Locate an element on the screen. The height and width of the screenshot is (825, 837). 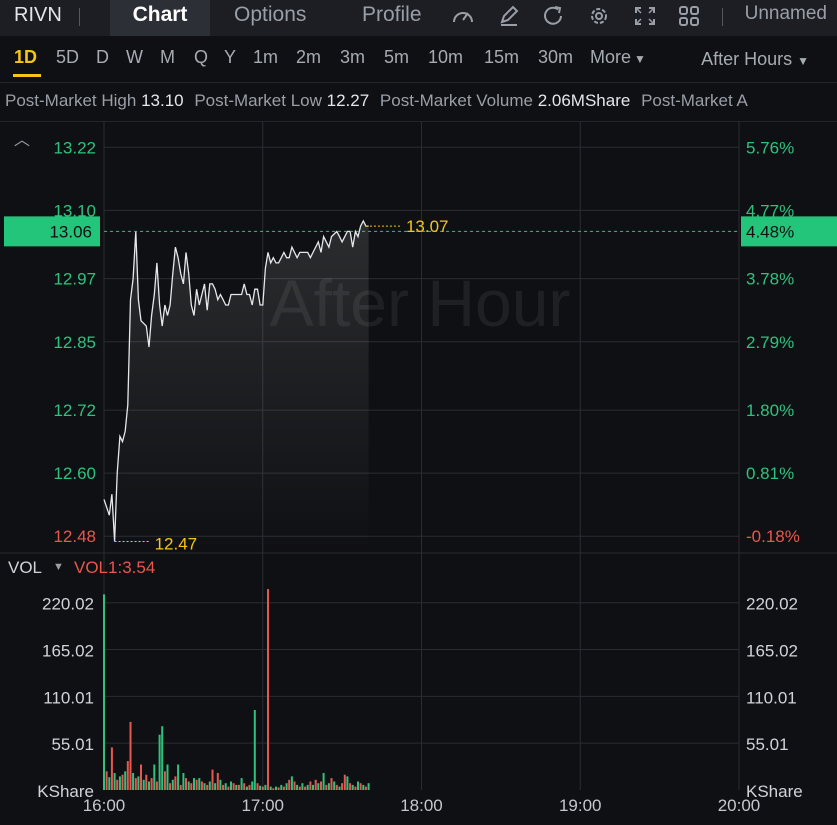
percent-tick-label: 3.78% is located at coordinates (770, 279).